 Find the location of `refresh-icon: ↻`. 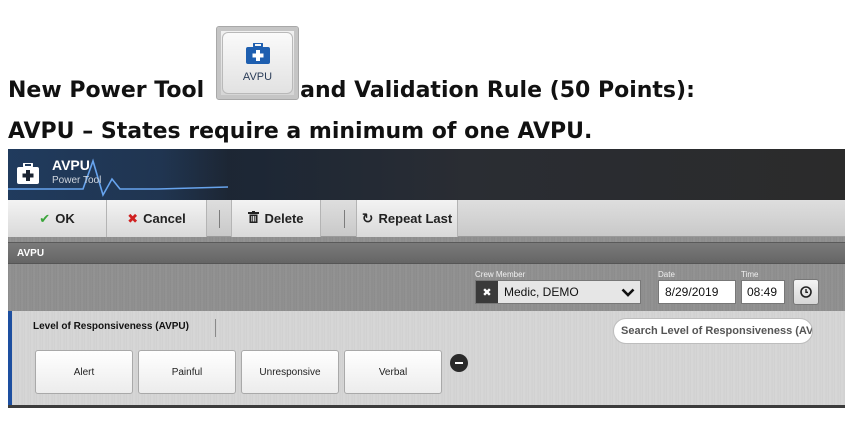

refresh-icon: ↻ is located at coordinates (367, 218).